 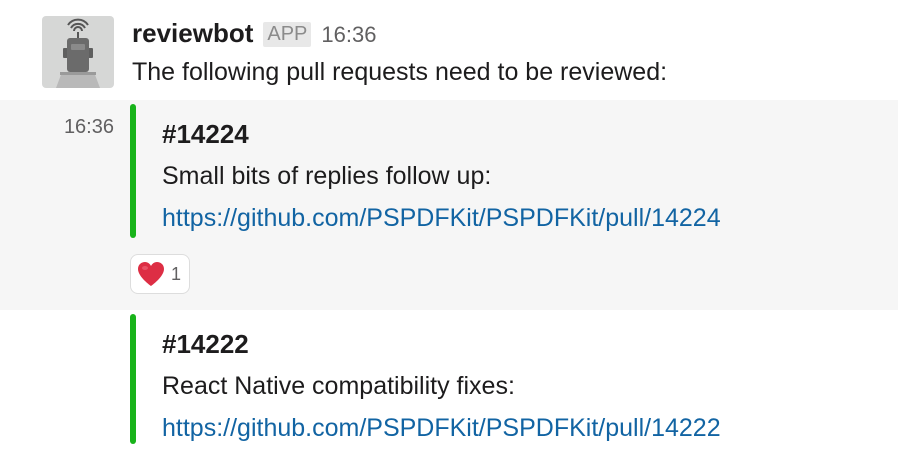 I want to click on robot-icon, so click(x=78, y=53).